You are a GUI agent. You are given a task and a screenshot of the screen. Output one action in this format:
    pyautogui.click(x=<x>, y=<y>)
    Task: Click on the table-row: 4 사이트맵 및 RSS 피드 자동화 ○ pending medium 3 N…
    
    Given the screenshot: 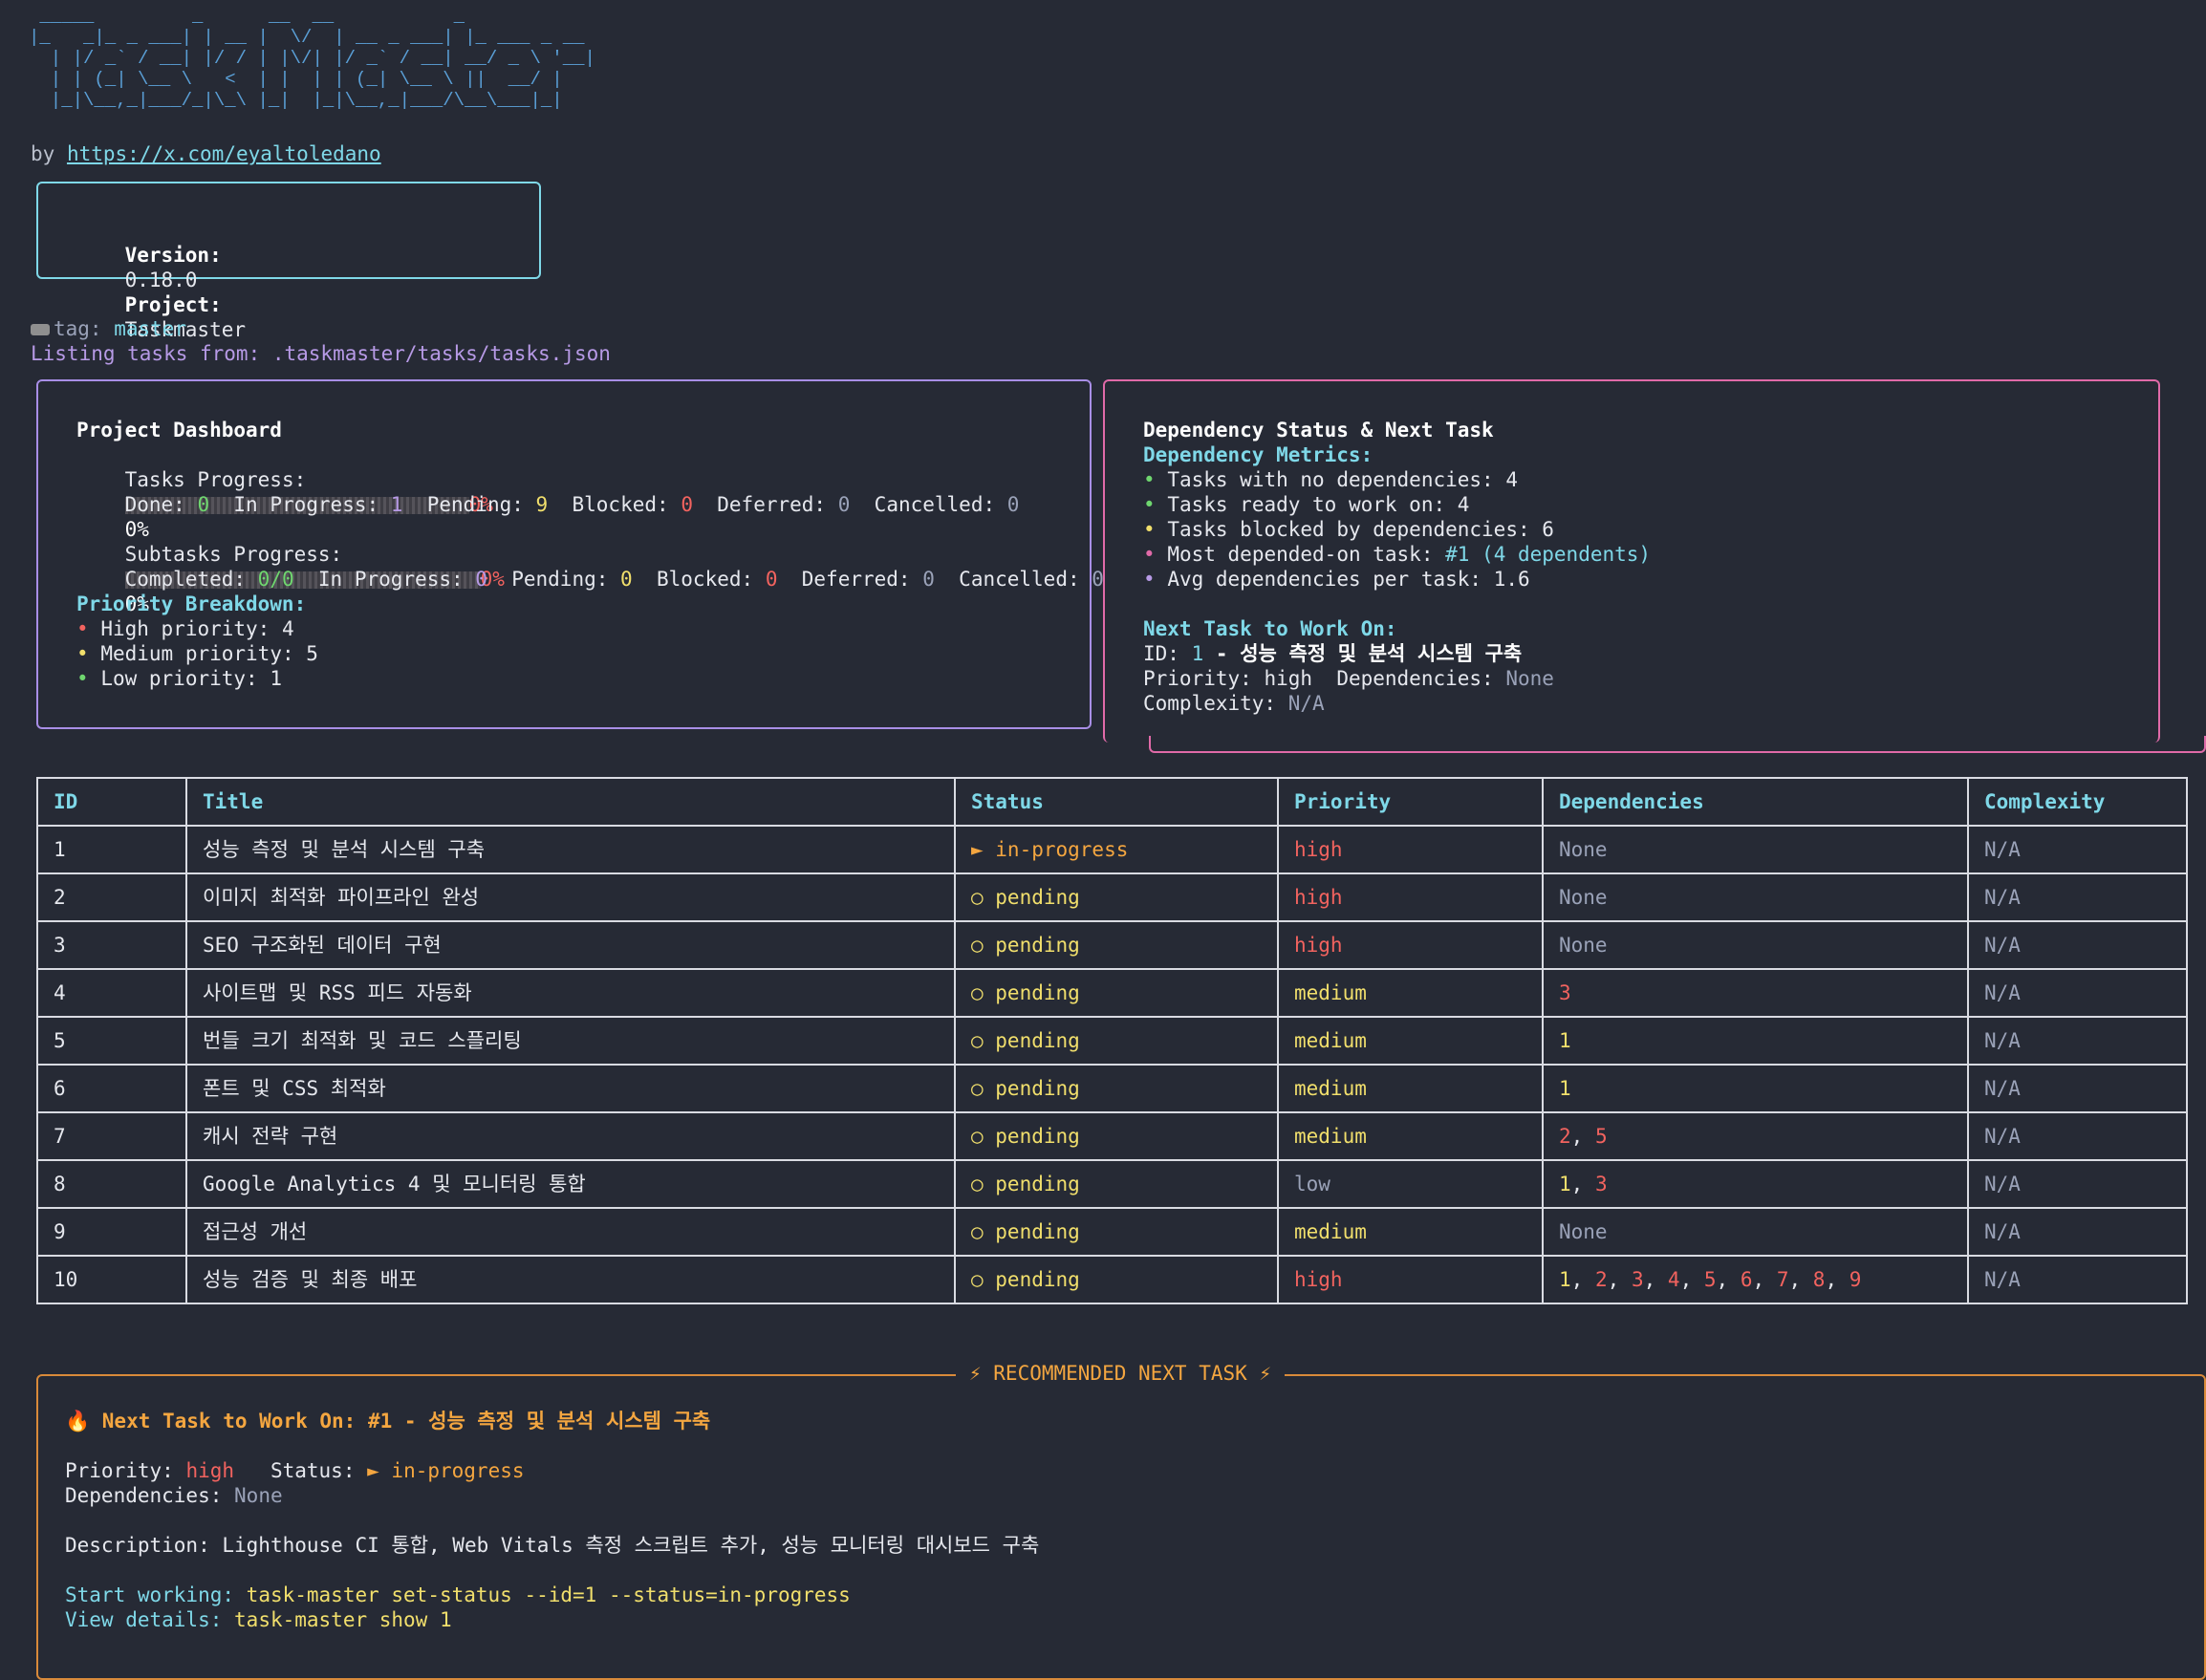 What is the action you would take?
    pyautogui.click(x=1112, y=993)
    